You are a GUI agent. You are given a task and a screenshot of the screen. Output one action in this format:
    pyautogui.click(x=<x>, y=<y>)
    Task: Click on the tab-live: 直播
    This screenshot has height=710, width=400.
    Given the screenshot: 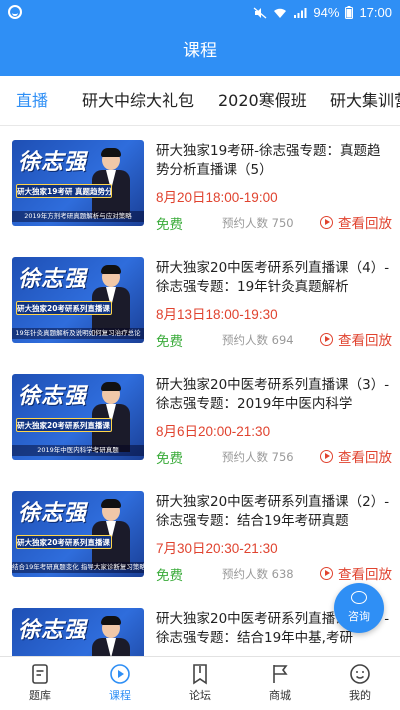 What is the action you would take?
    pyautogui.click(x=32, y=100)
    